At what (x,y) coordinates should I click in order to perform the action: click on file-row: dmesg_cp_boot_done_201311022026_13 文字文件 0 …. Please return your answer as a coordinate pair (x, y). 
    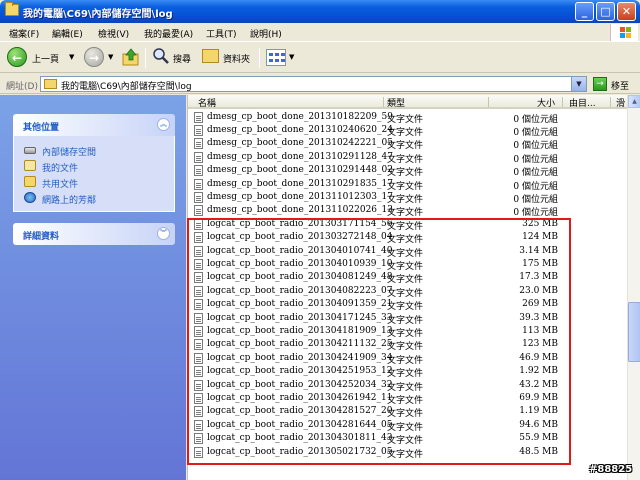
    Looking at the image, I should click on (408, 211).